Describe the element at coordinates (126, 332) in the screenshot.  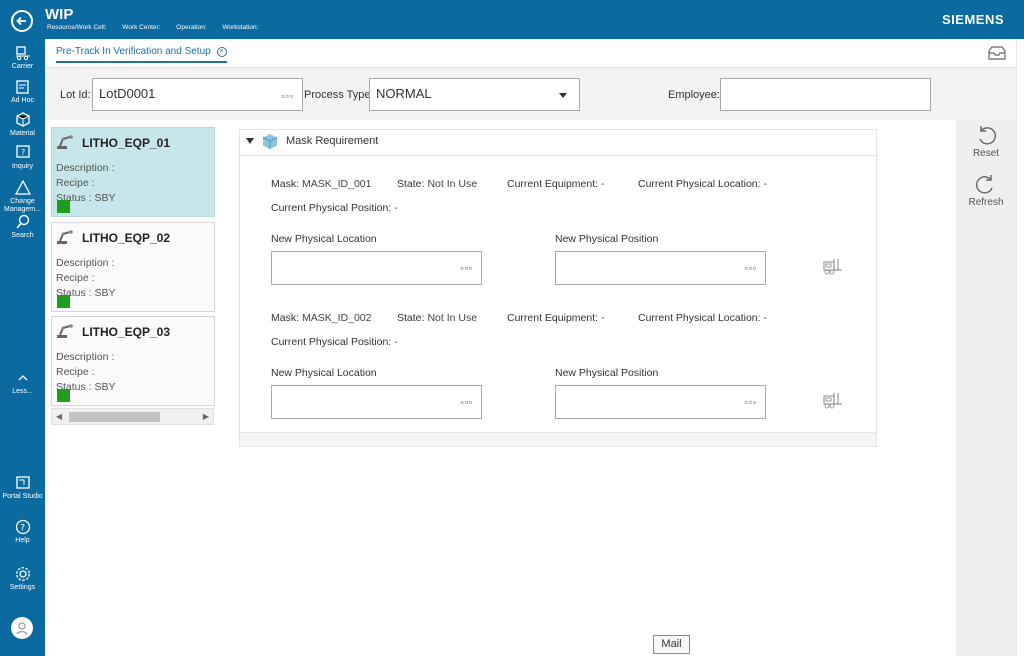
I see `equipment-name: LITHO_EQP_03` at that location.